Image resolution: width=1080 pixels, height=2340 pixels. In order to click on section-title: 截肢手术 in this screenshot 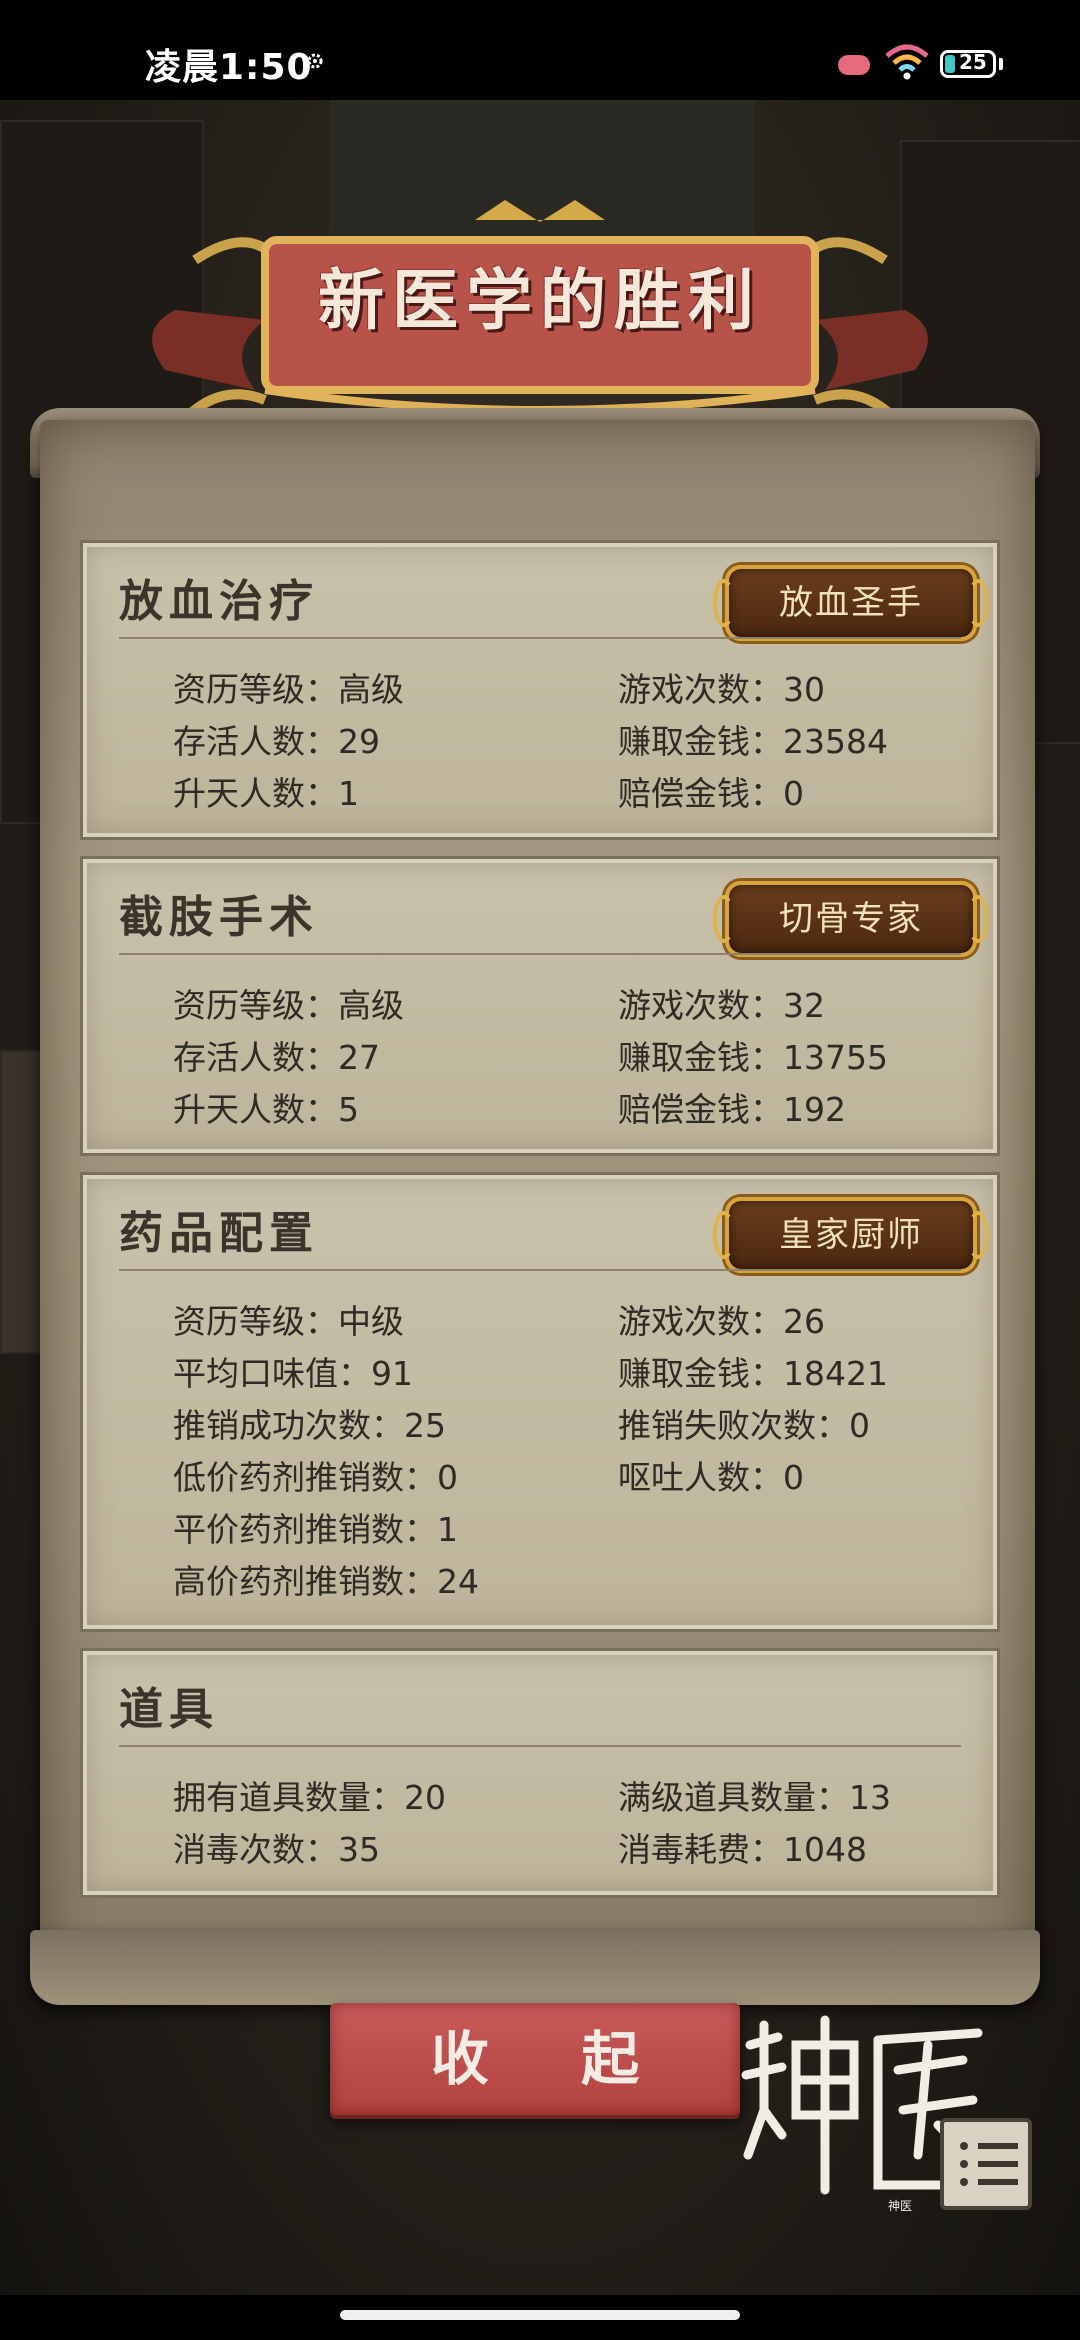, I will do `click(219, 917)`.